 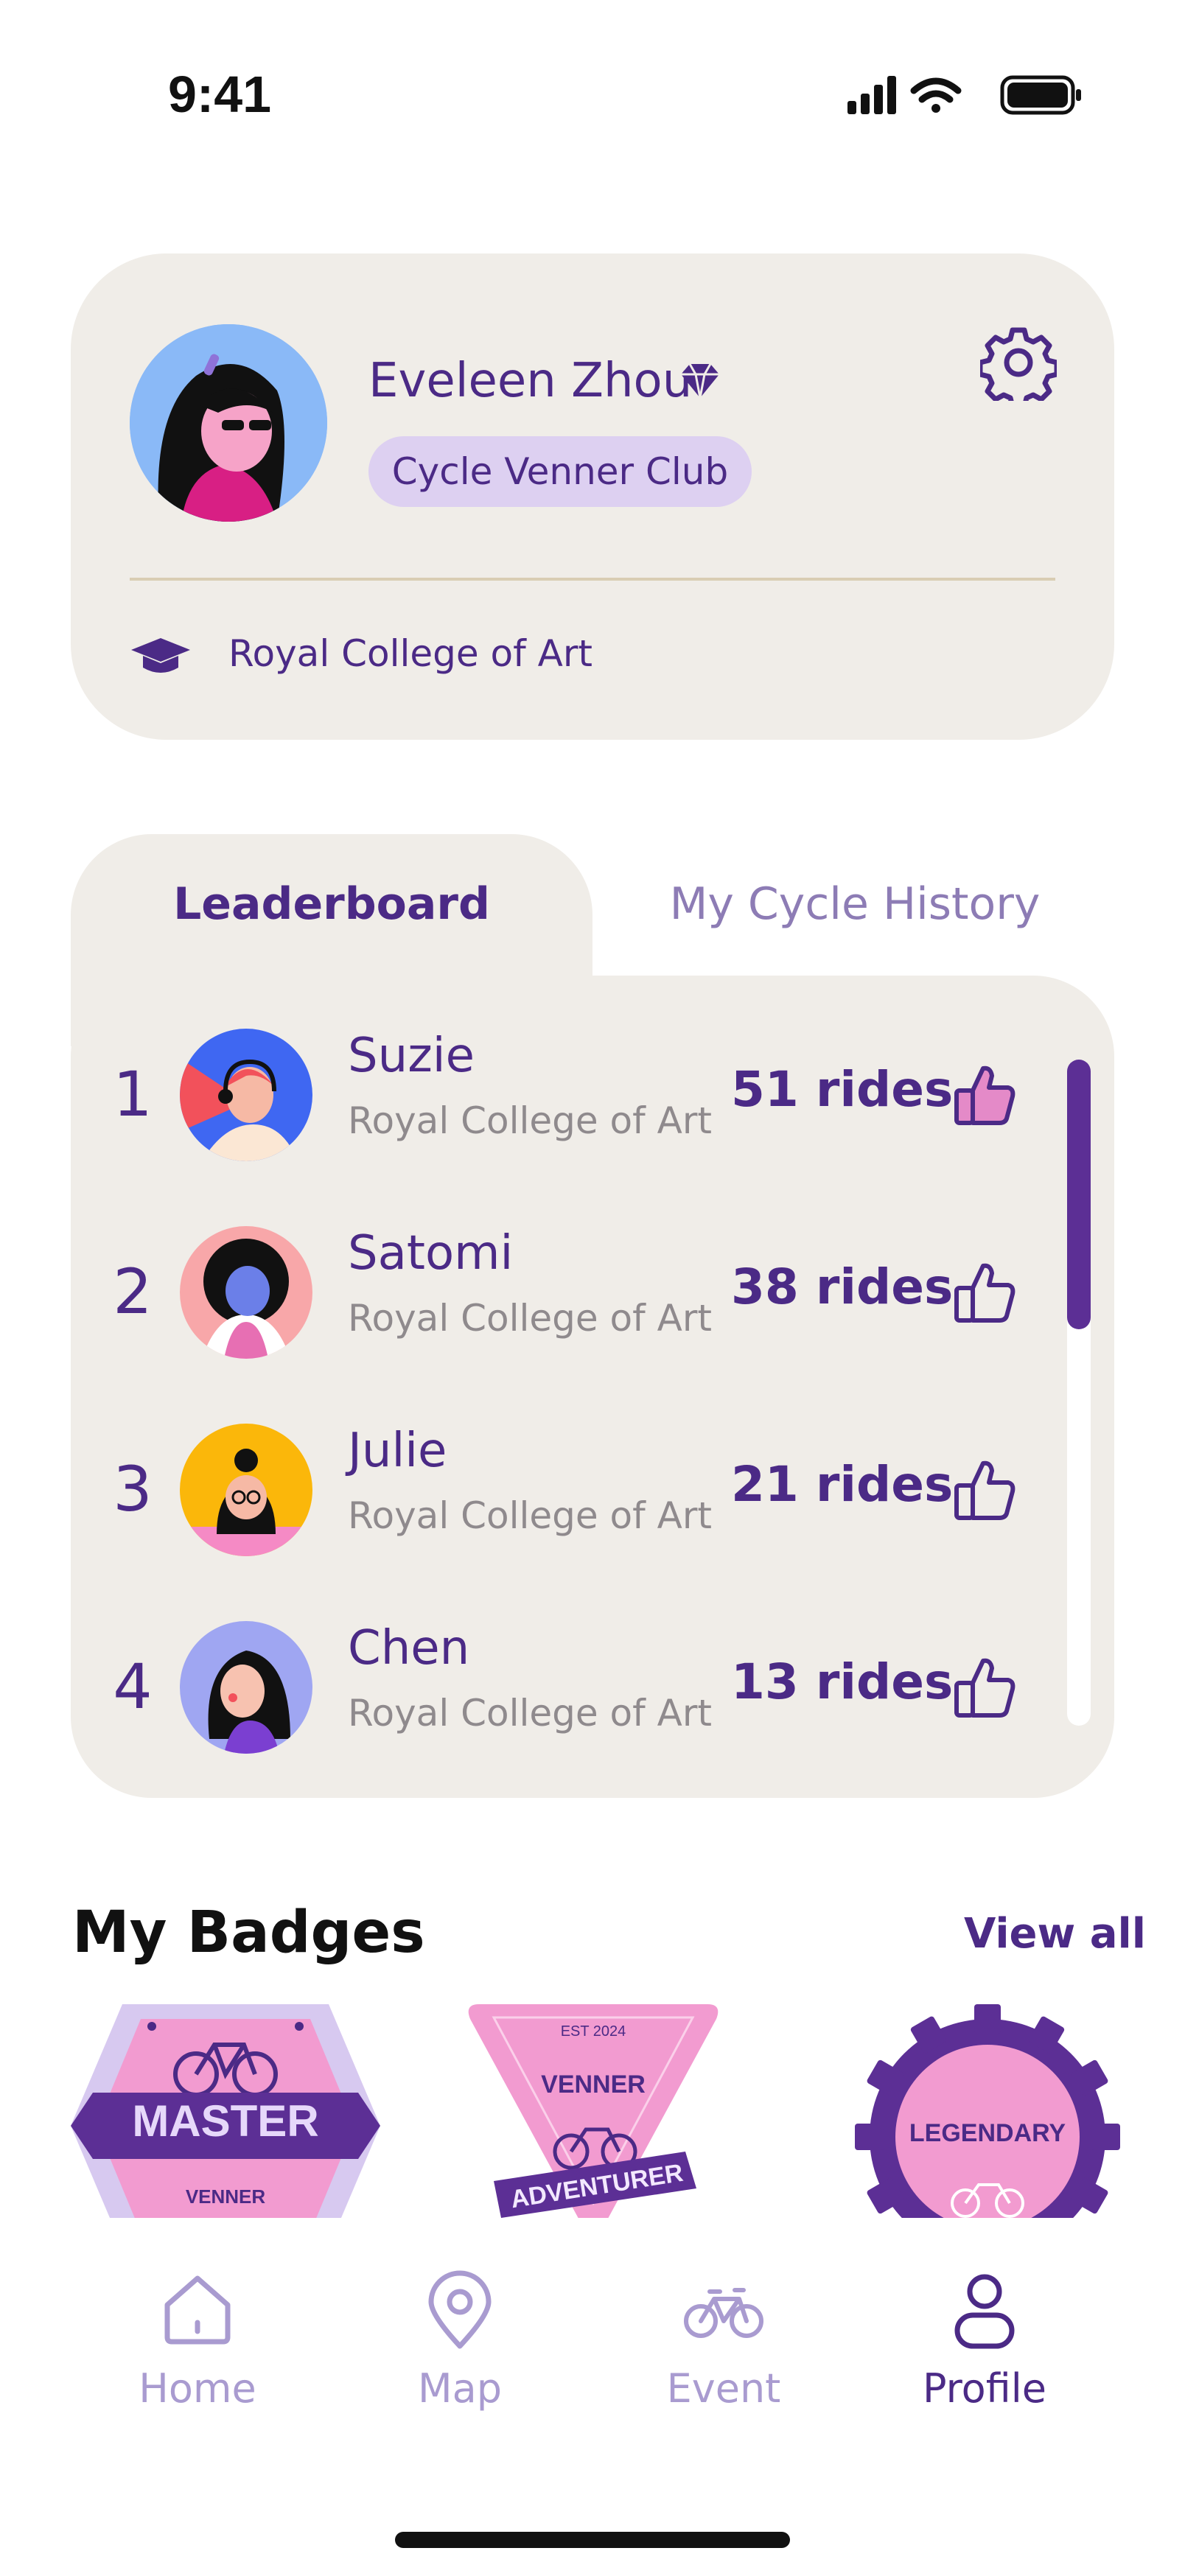 What do you see at coordinates (842, 1484) in the screenshot?
I see `ride-count: 21 rides` at bounding box center [842, 1484].